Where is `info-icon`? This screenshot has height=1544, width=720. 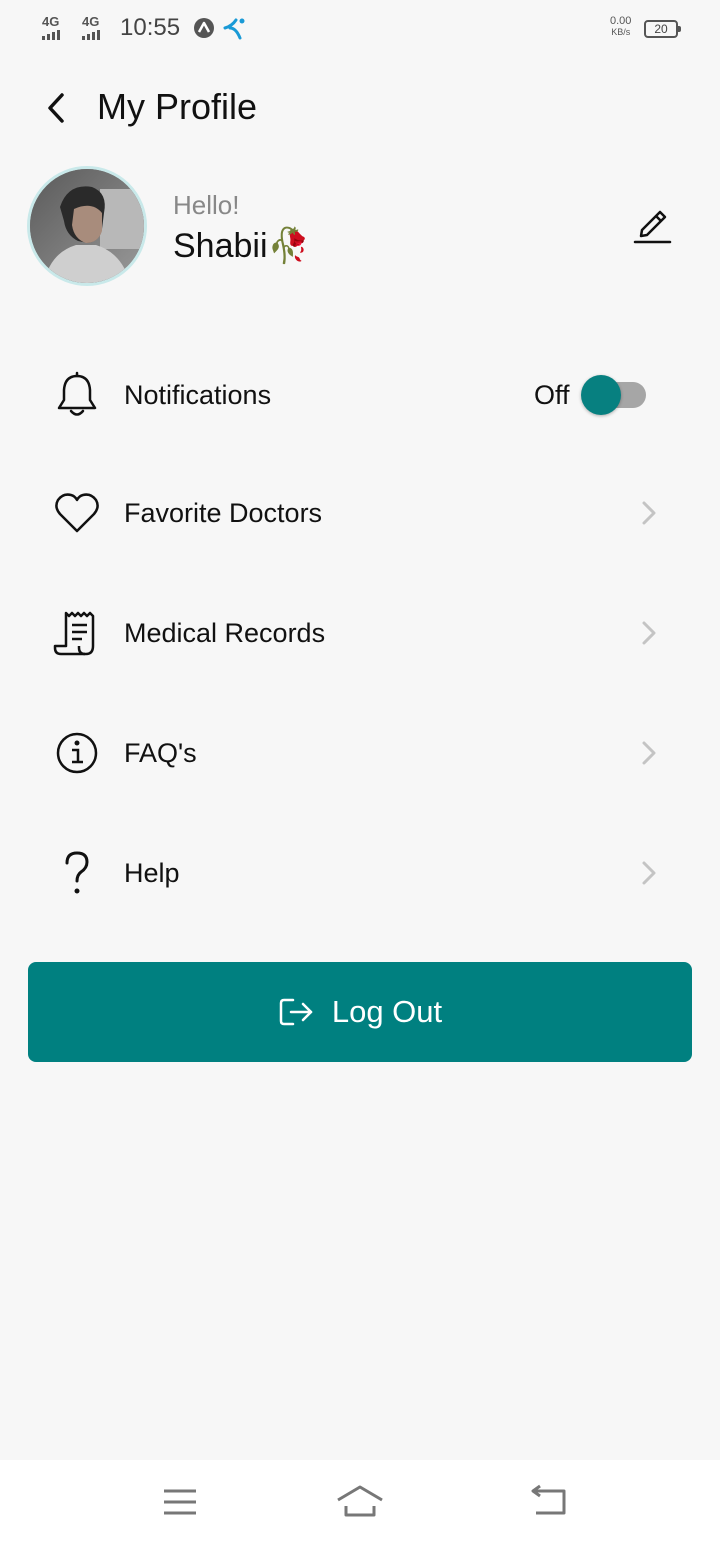
info-icon is located at coordinates (77, 753).